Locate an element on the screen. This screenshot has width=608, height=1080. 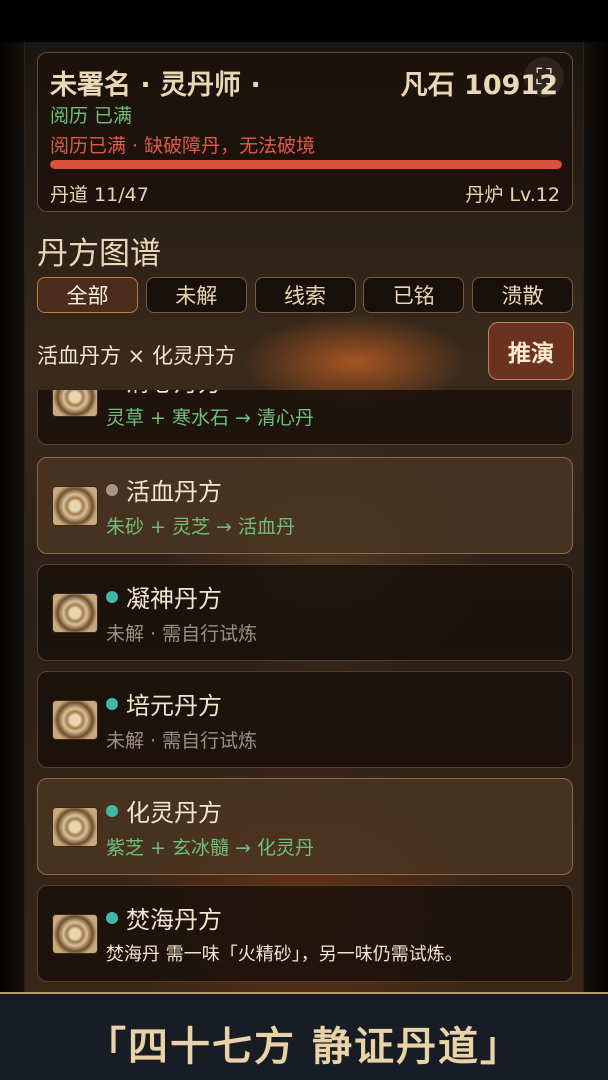
recipe-title: 清心丹方 is located at coordinates (174, 394).